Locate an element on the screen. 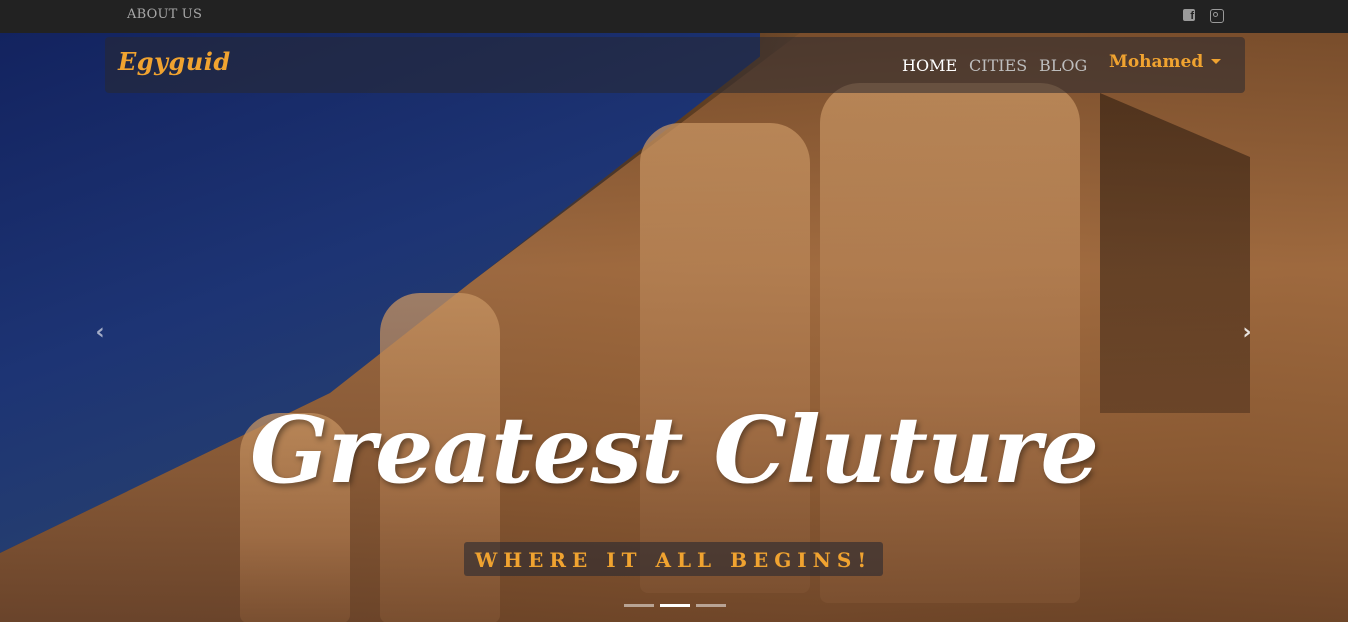 The height and width of the screenshot is (622, 1348). user-dropdown: Mohamed is located at coordinates (1165, 62).